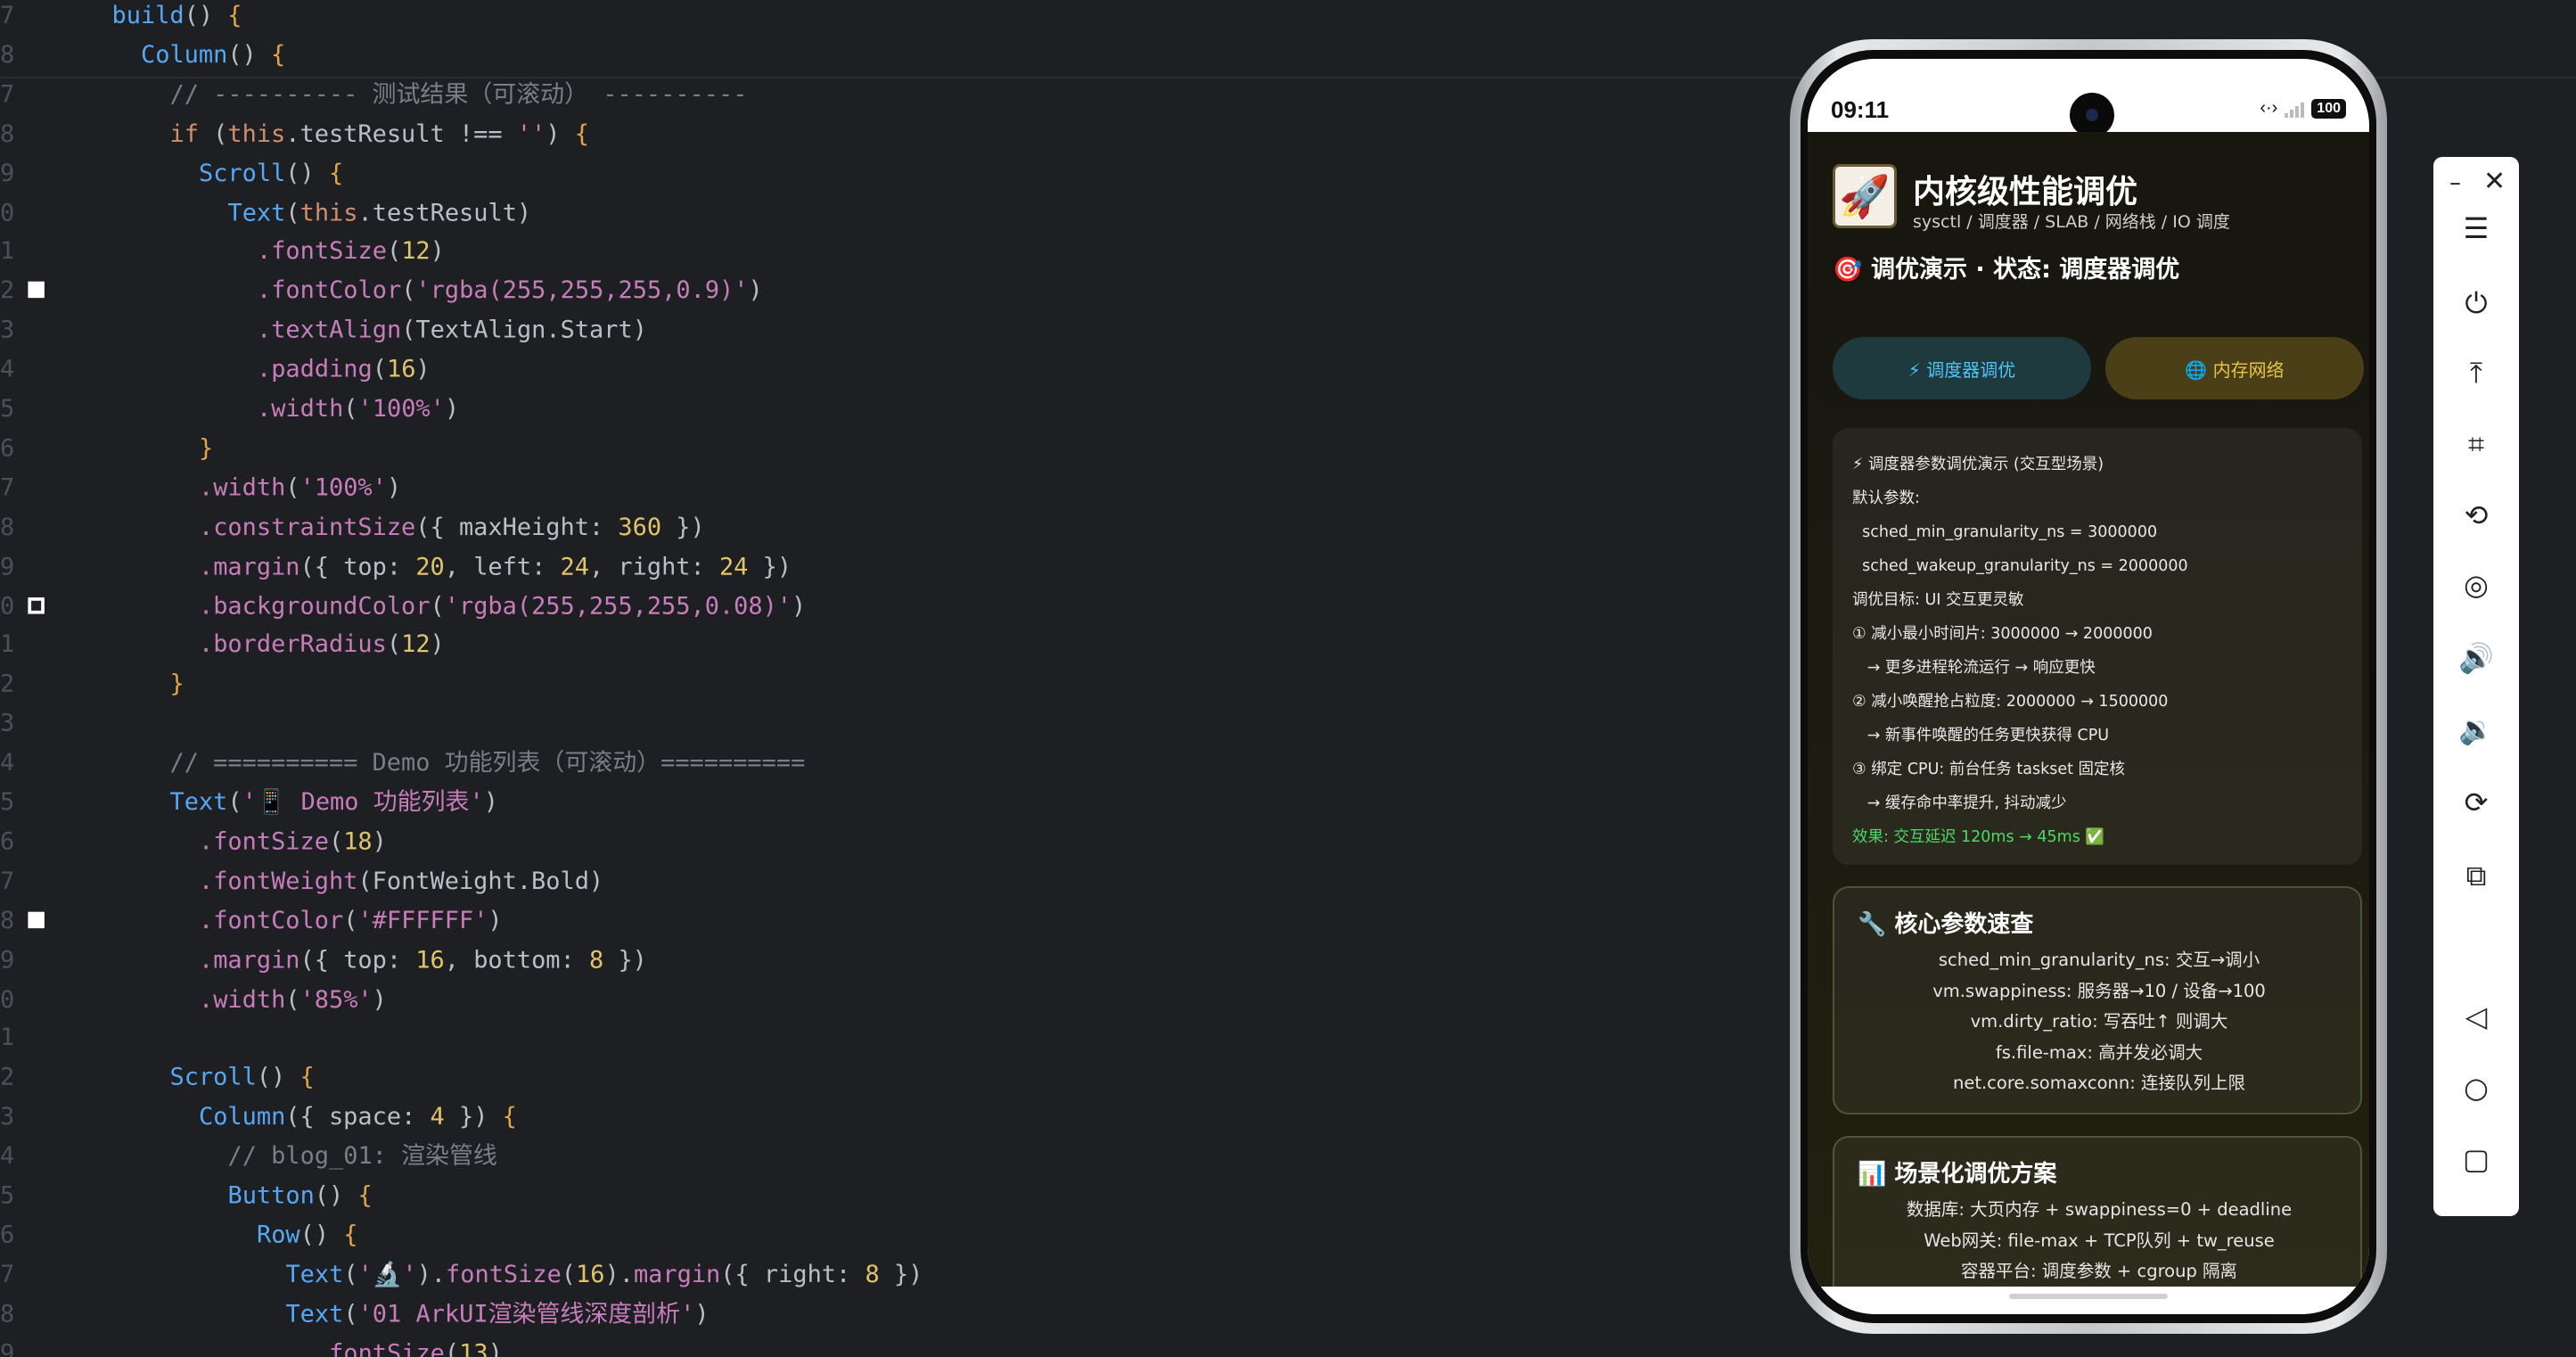  I want to click on screenshot-icon: ◎, so click(2476, 584).